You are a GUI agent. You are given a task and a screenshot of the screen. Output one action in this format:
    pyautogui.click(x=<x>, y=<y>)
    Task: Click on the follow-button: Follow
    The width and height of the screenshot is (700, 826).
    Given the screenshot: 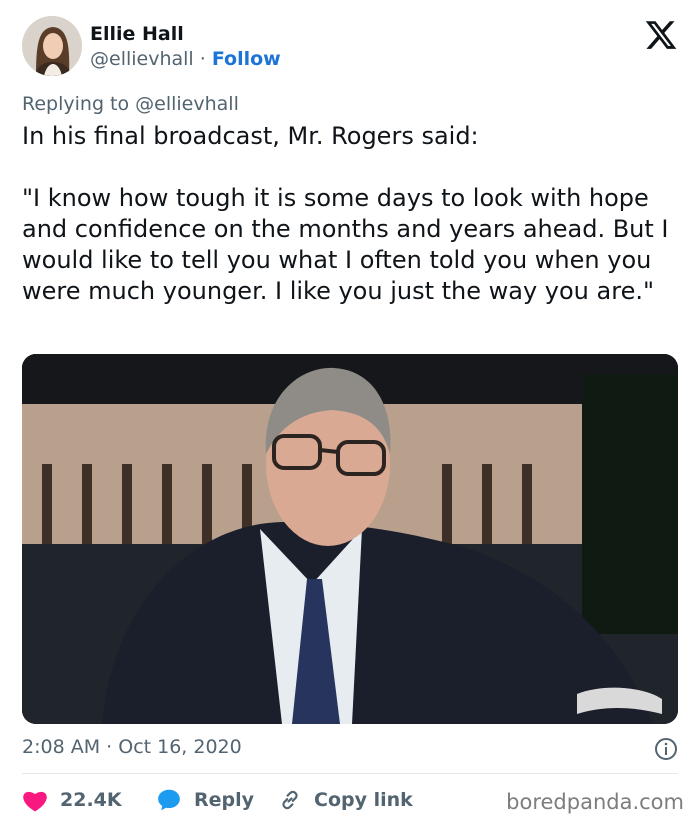 What is the action you would take?
    pyautogui.click(x=246, y=59)
    